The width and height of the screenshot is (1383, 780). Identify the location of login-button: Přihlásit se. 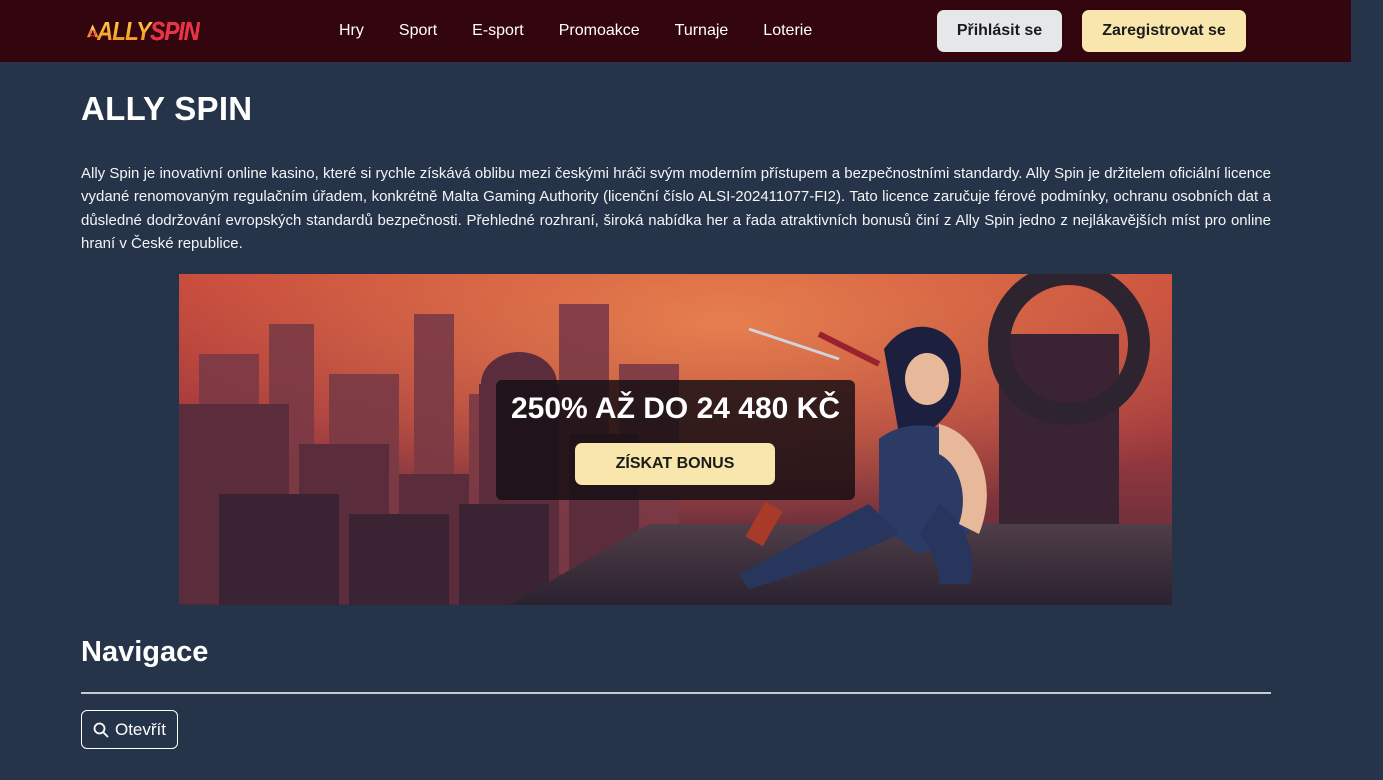
(999, 31).